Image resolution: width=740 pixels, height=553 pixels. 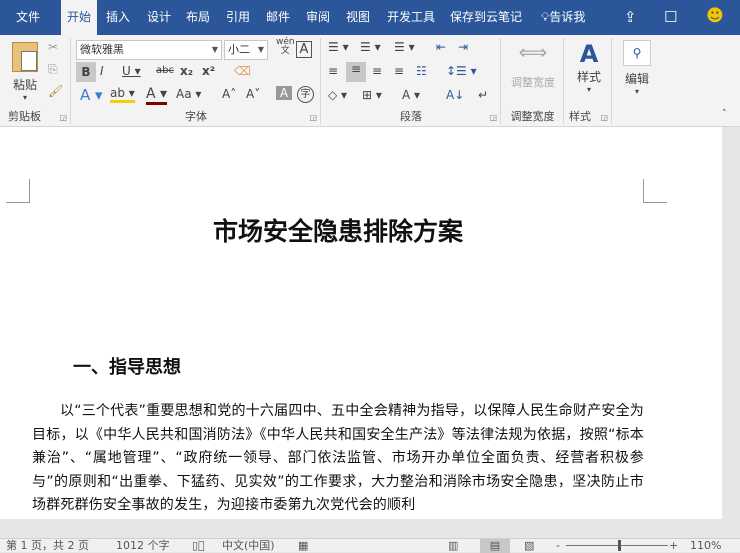 I want to click on tab-layout: 布局, so click(x=198, y=17).